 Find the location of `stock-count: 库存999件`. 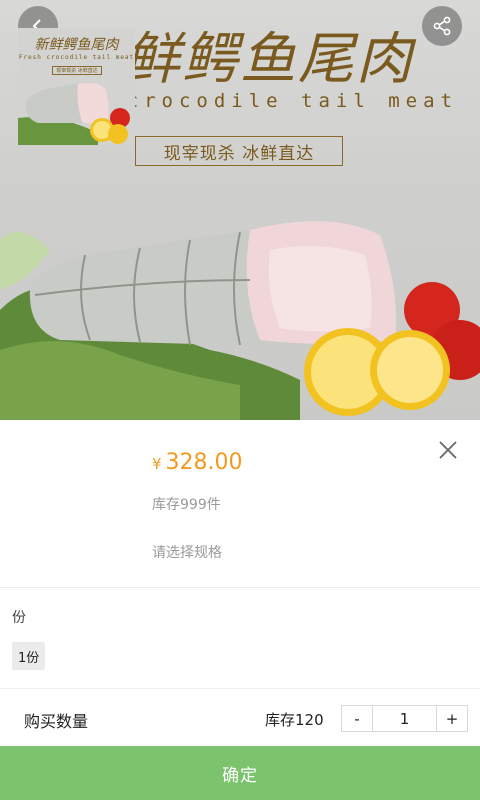

stock-count: 库存999件 is located at coordinates (186, 505).